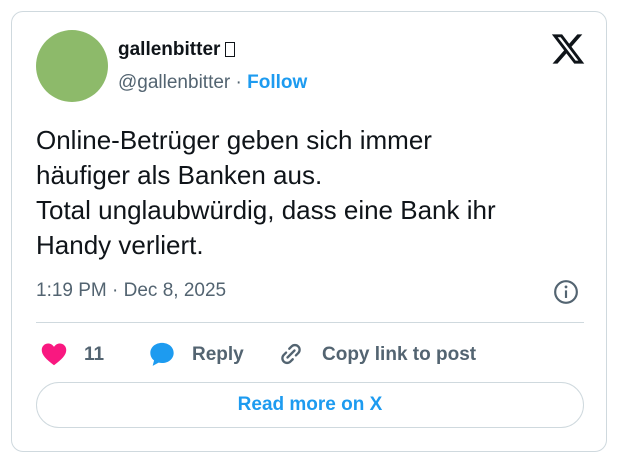 The height and width of the screenshot is (466, 620). Describe the element at coordinates (266, 210) in the screenshot. I see `tweet-line: Total unglaubwürdig, dass eine Bank ihr` at that location.